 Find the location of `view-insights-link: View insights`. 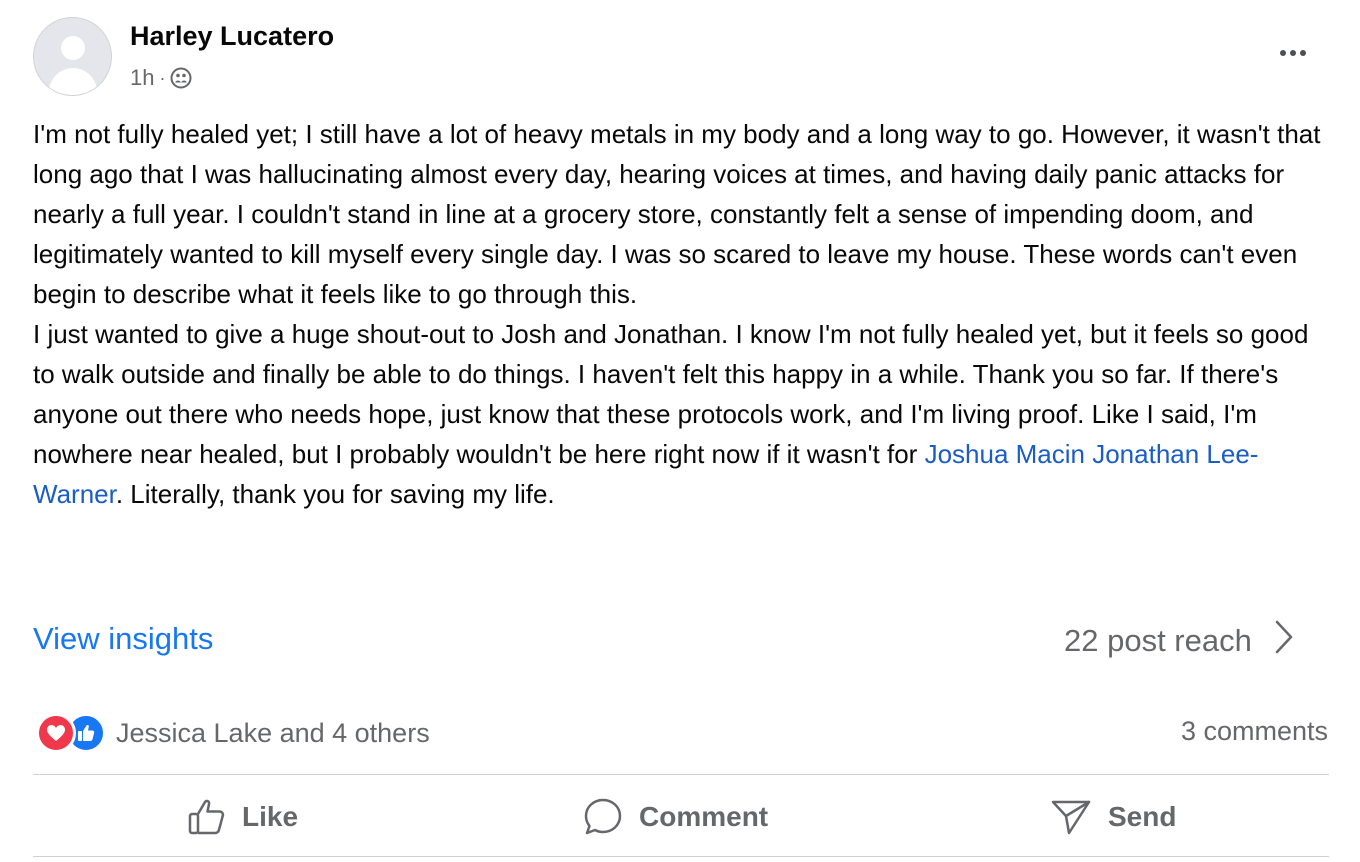

view-insights-link: View insights is located at coordinates (123, 639).